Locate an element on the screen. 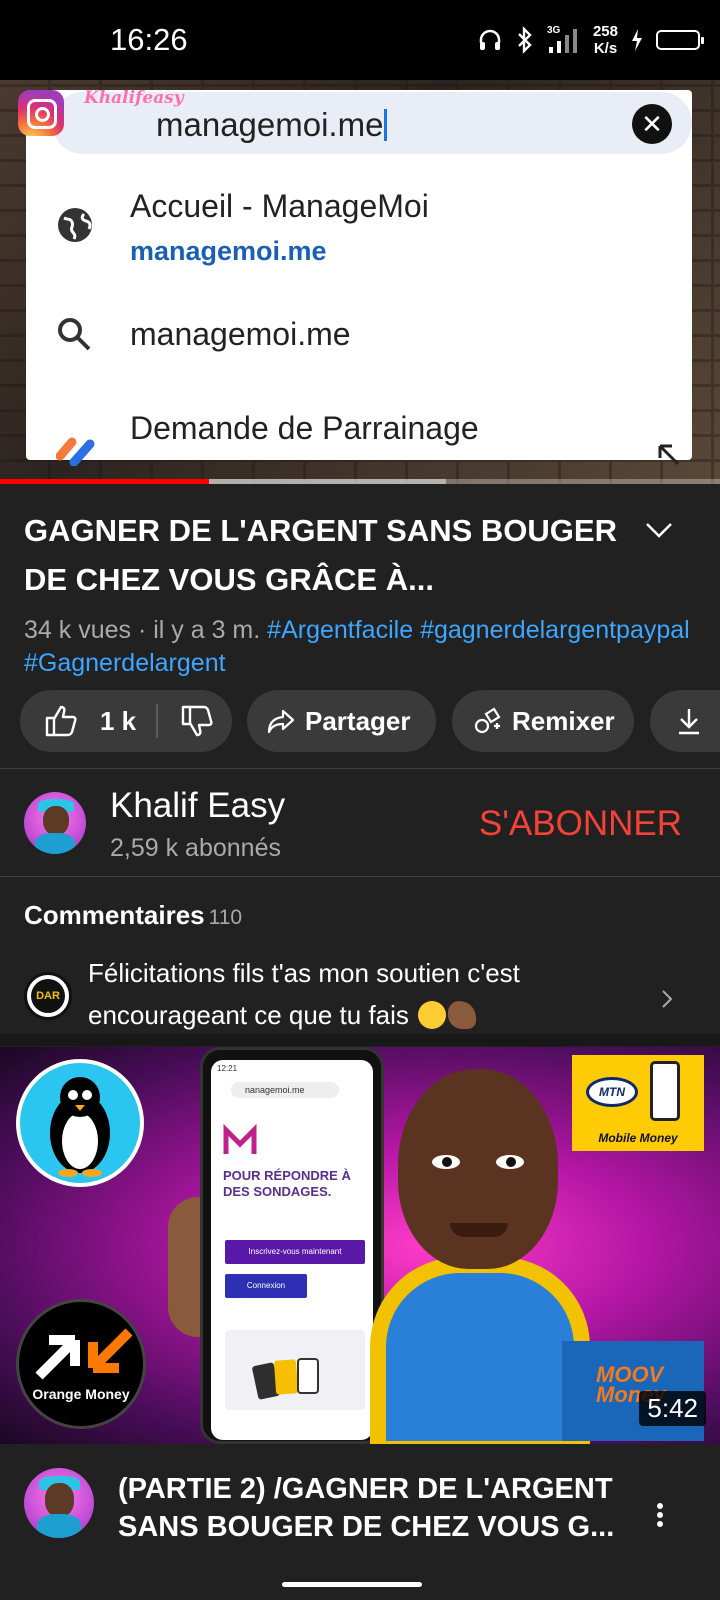 Image resolution: width=720 pixels, height=1600 pixels. instagram-icon is located at coordinates (41, 113).